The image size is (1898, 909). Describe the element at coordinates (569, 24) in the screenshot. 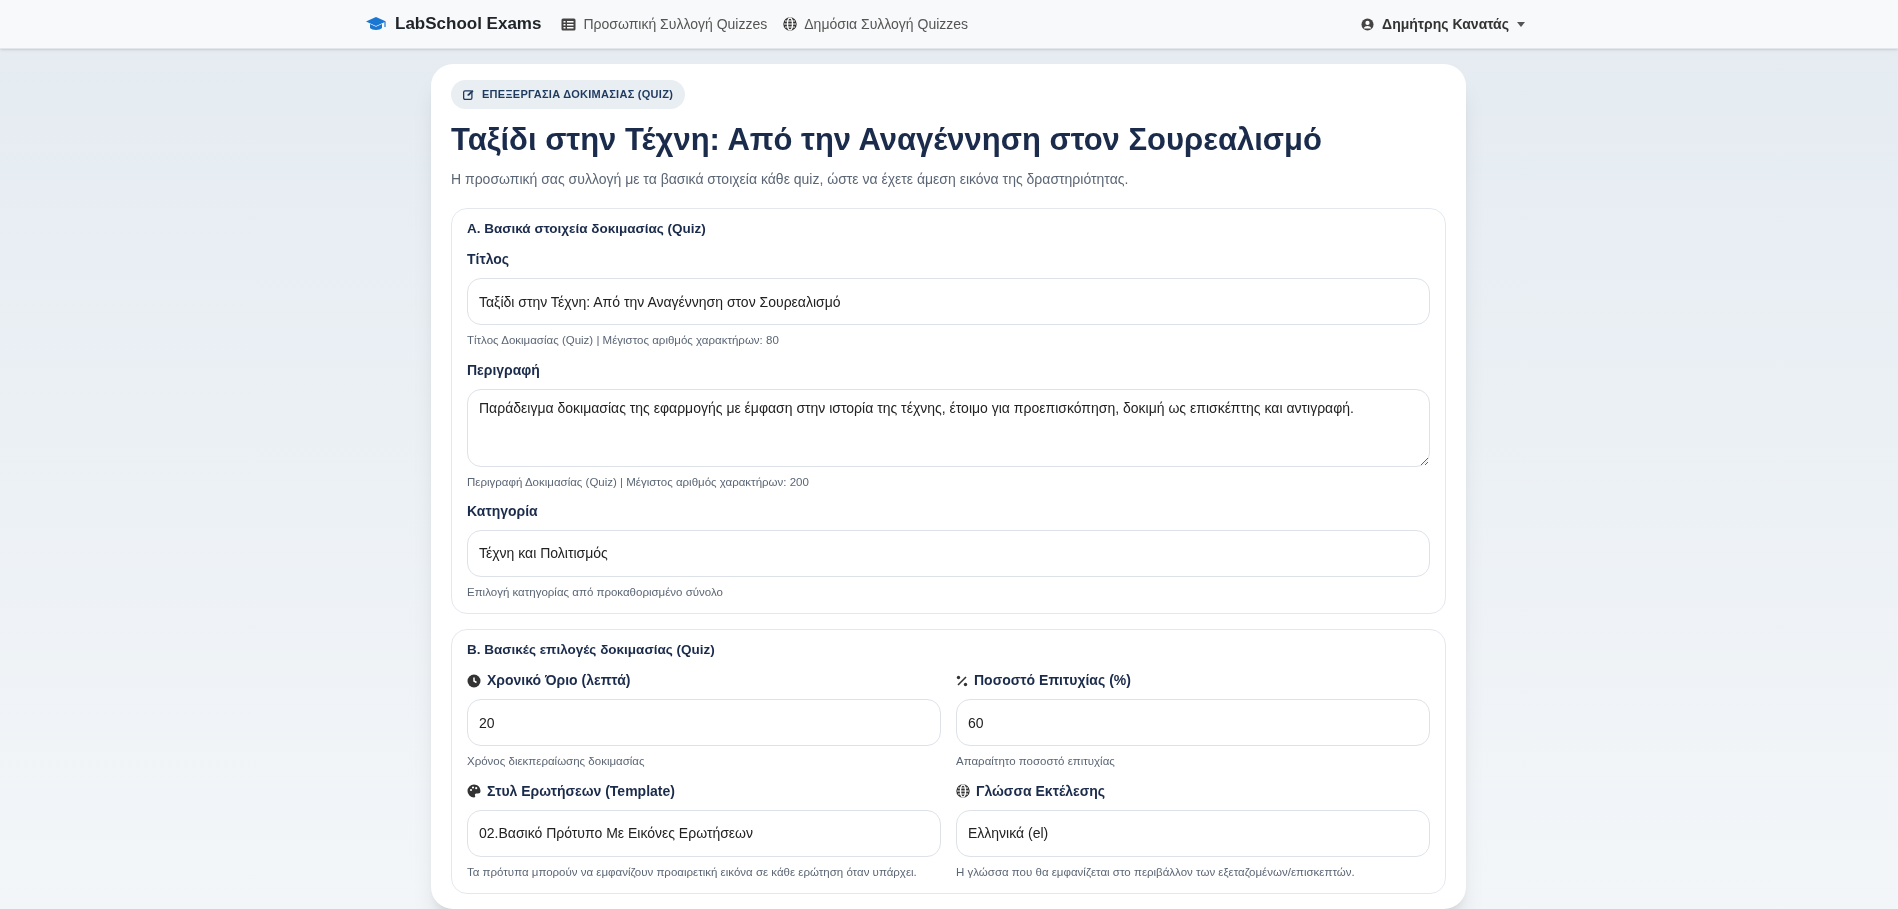

I see `list-icon` at that location.